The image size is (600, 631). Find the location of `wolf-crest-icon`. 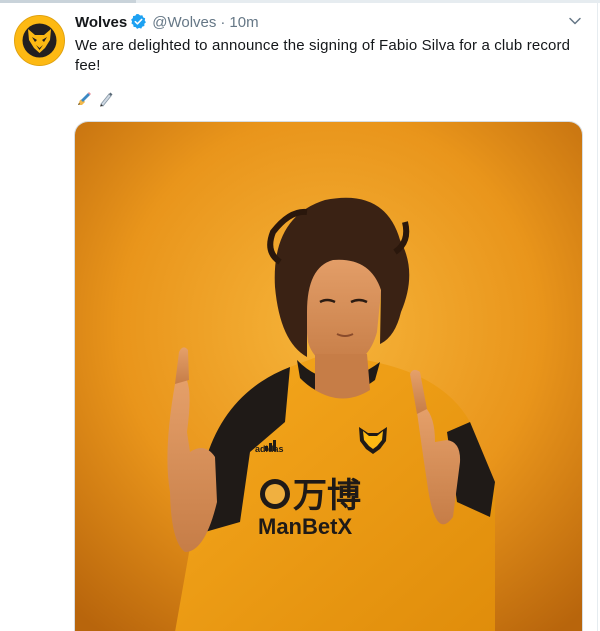

wolf-crest-icon is located at coordinates (39, 40).